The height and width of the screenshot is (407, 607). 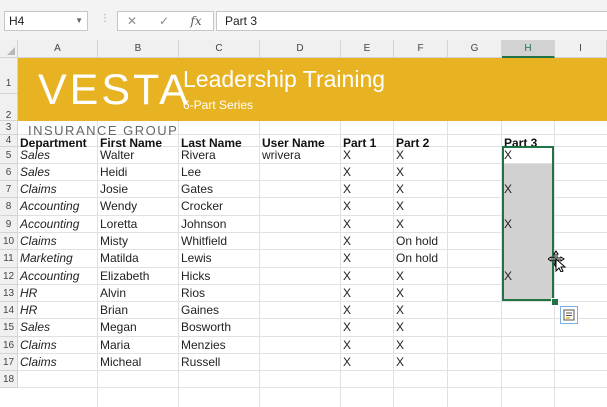 What do you see at coordinates (528, 223) in the screenshot?
I see `selection-range` at bounding box center [528, 223].